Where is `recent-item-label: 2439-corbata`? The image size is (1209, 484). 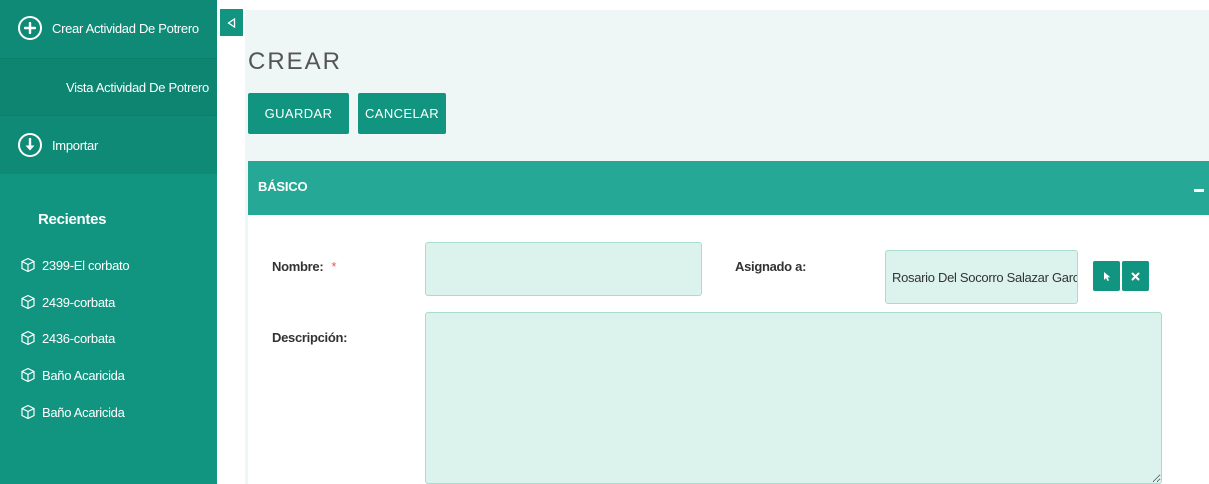 recent-item-label: 2439-corbata is located at coordinates (79, 302).